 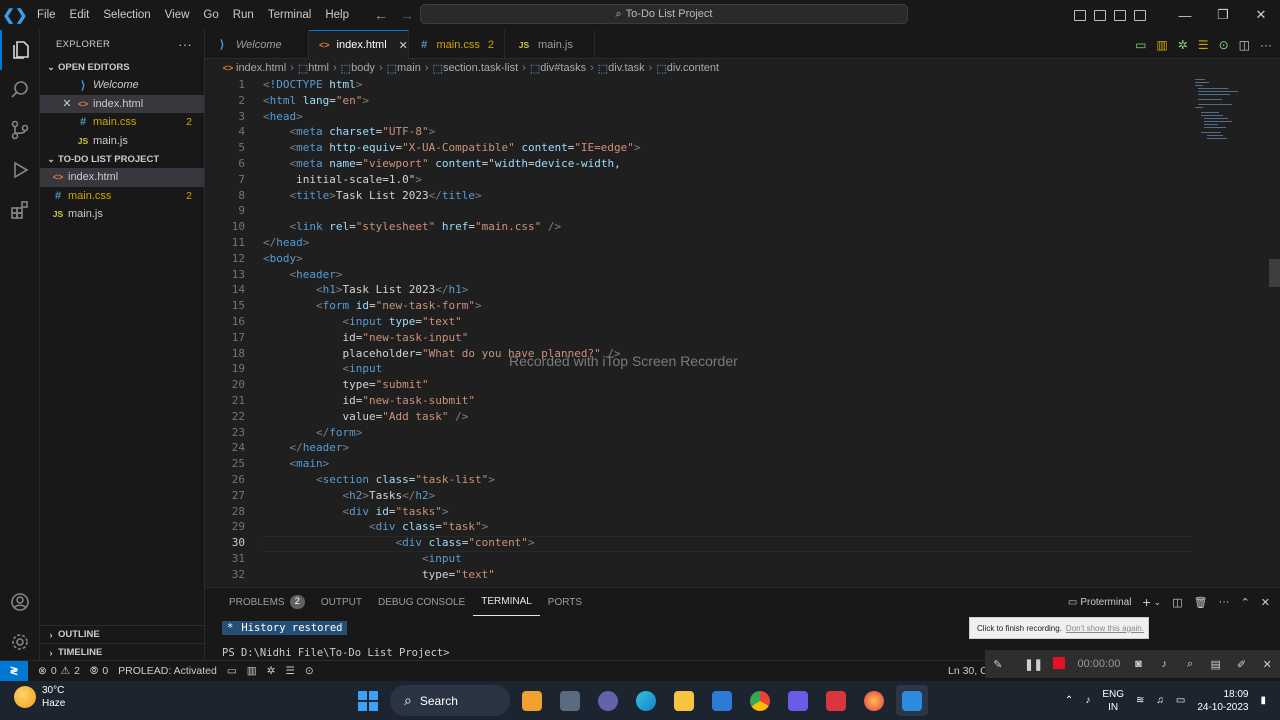 I want to click on close-tab-icon: ✕, so click(x=403, y=45).